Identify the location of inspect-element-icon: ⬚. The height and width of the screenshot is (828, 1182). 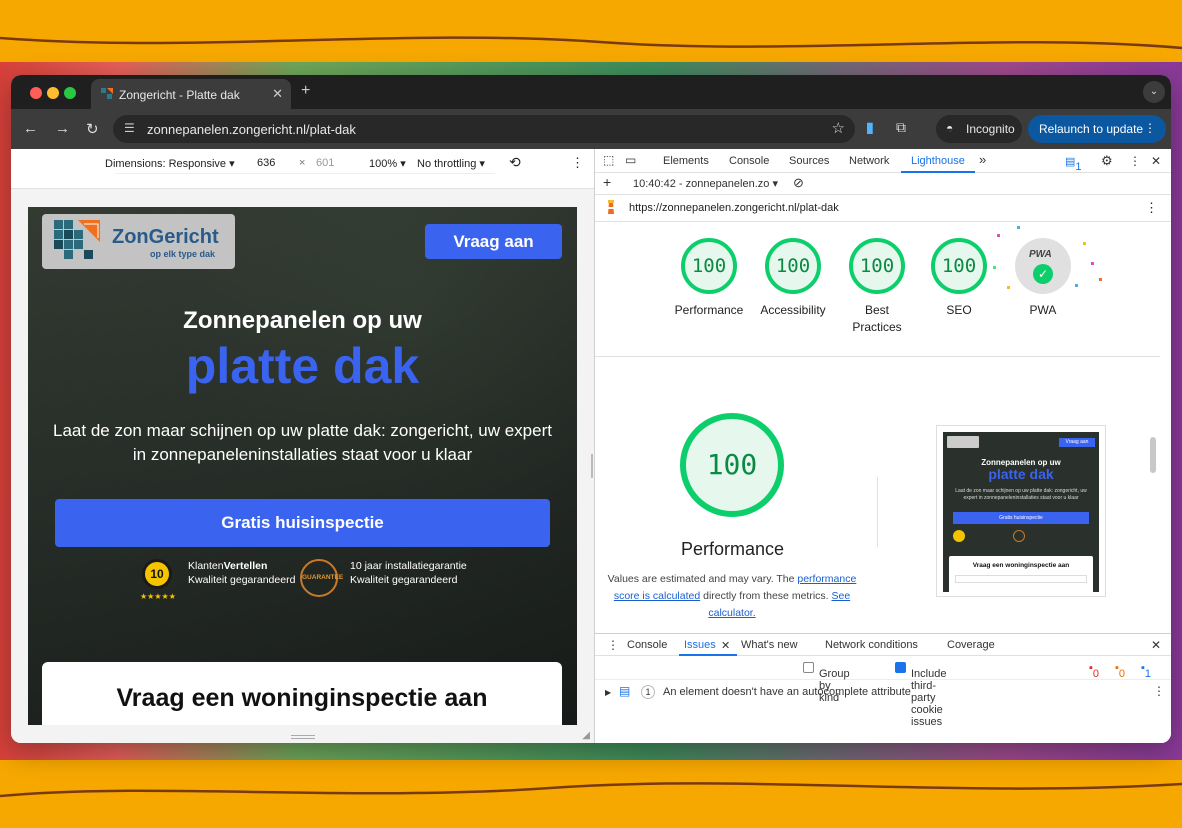
(608, 160).